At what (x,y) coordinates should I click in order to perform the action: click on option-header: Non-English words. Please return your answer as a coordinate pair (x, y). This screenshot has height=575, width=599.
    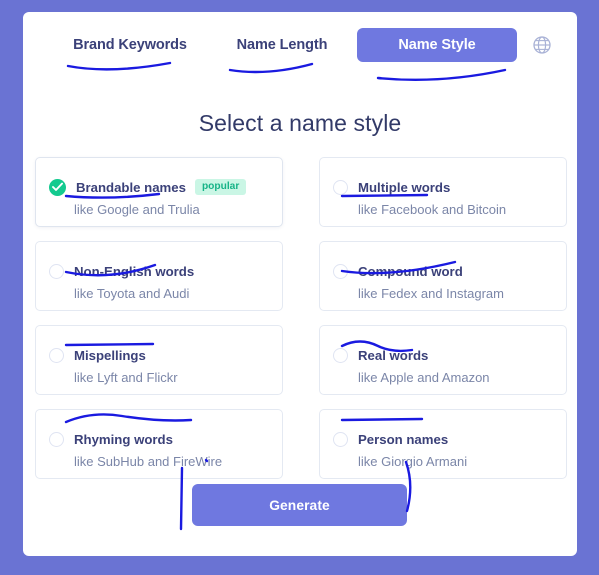
    Looking at the image, I should click on (121, 271).